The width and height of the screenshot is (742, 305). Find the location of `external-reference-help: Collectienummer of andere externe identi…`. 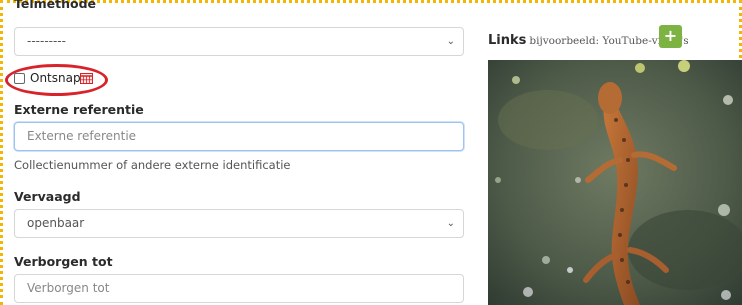

external-reference-help: Collectienummer of andere externe identi… is located at coordinates (152, 165).